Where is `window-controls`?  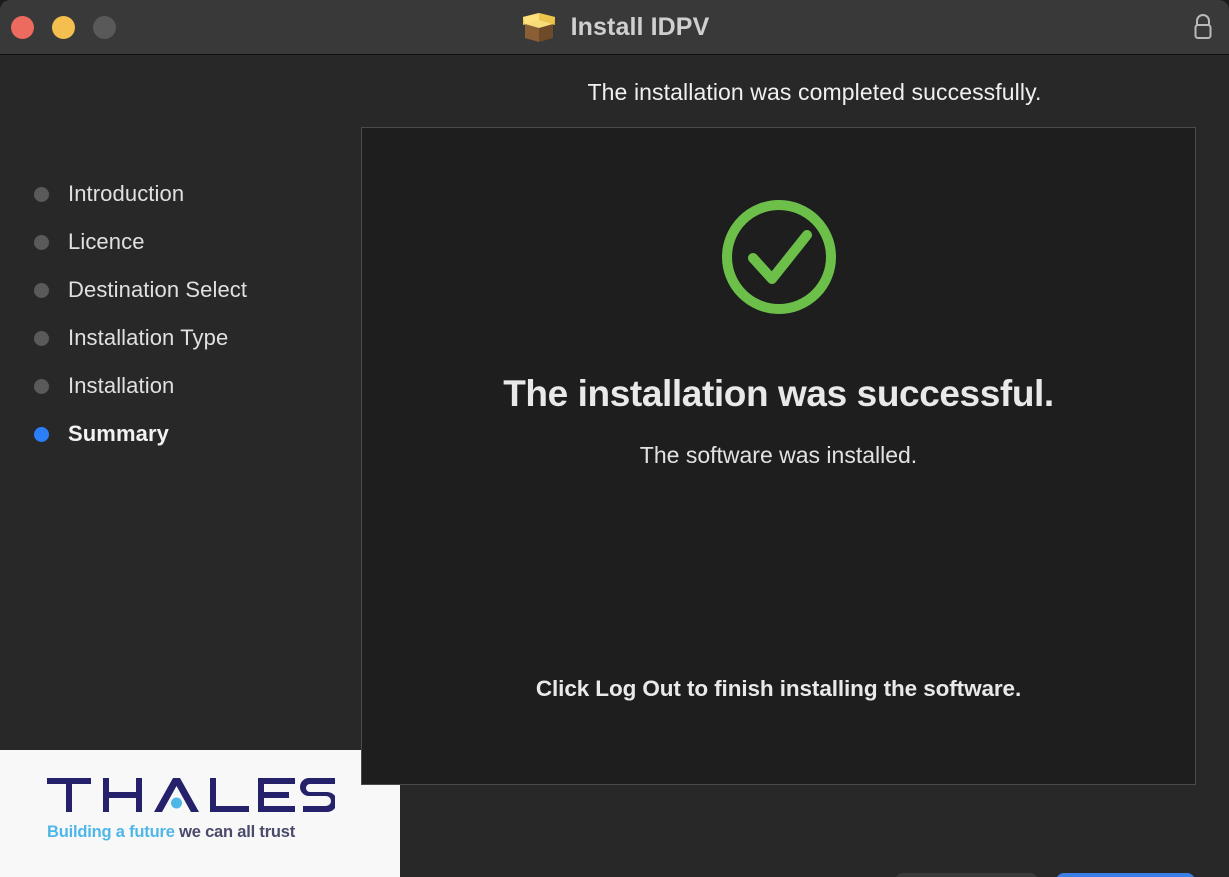
window-controls is located at coordinates (63, 27).